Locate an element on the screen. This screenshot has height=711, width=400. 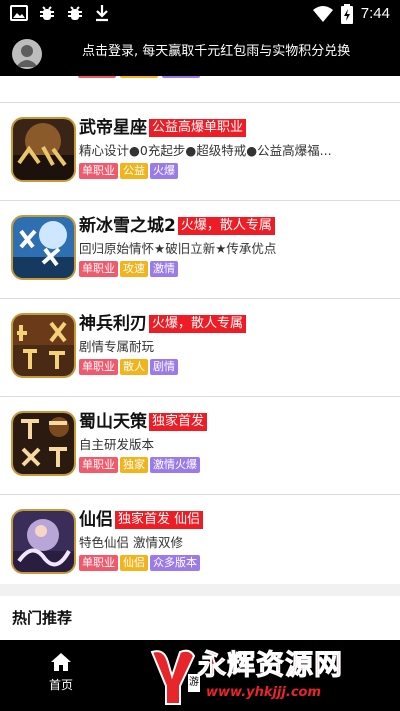
clock: 7:44 is located at coordinates (375, 13).